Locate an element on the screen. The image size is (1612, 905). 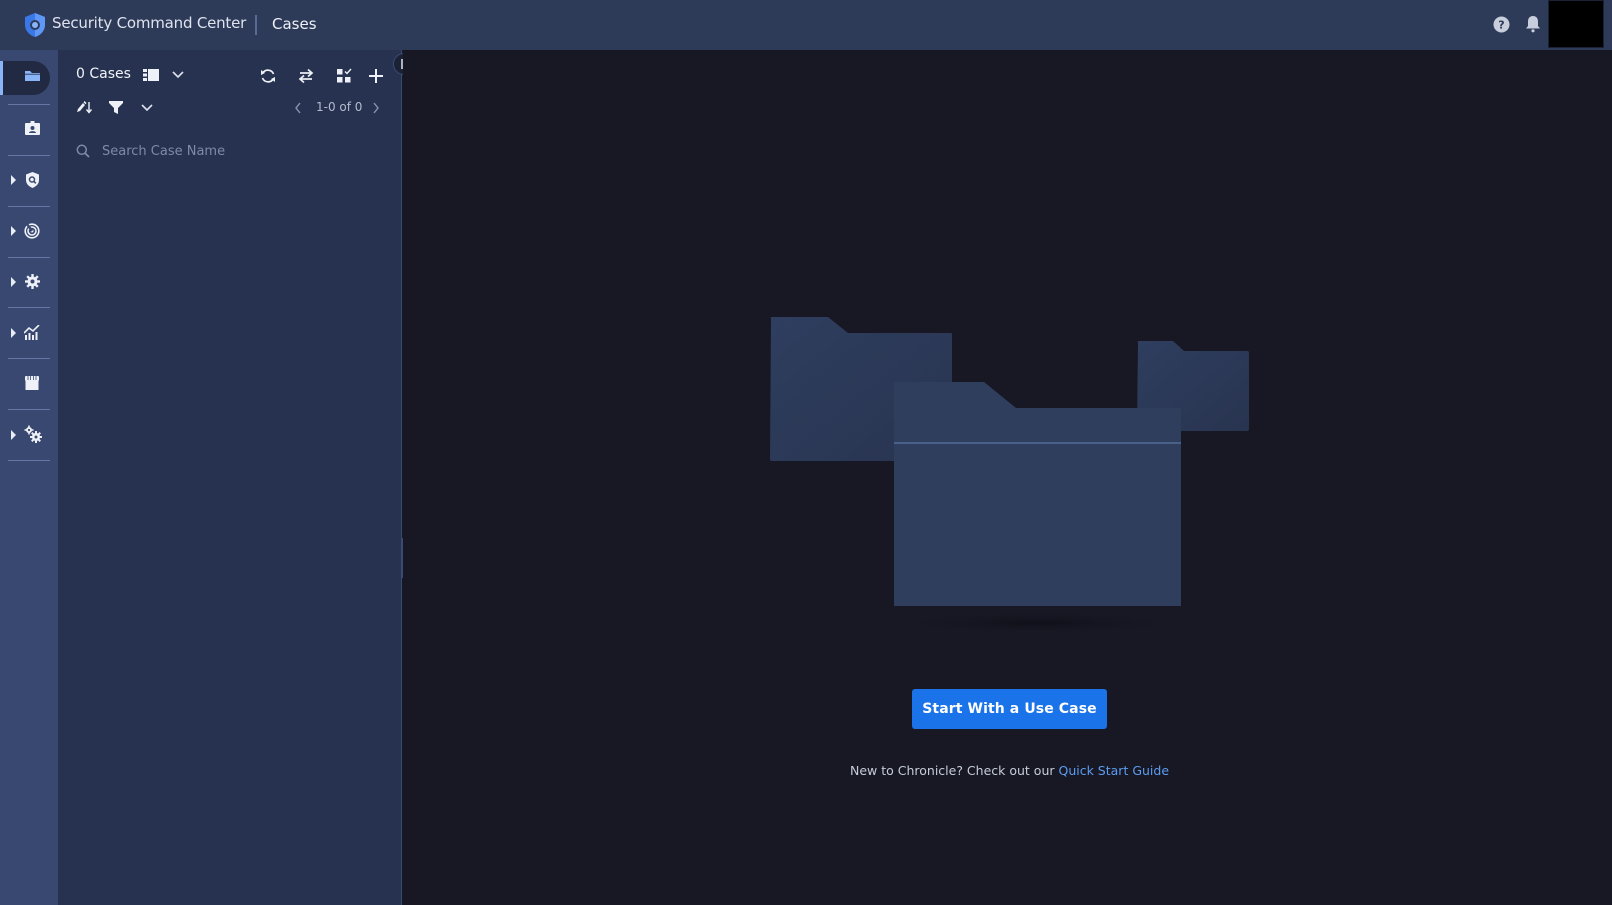
front-folder is located at coordinates (1037, 494).